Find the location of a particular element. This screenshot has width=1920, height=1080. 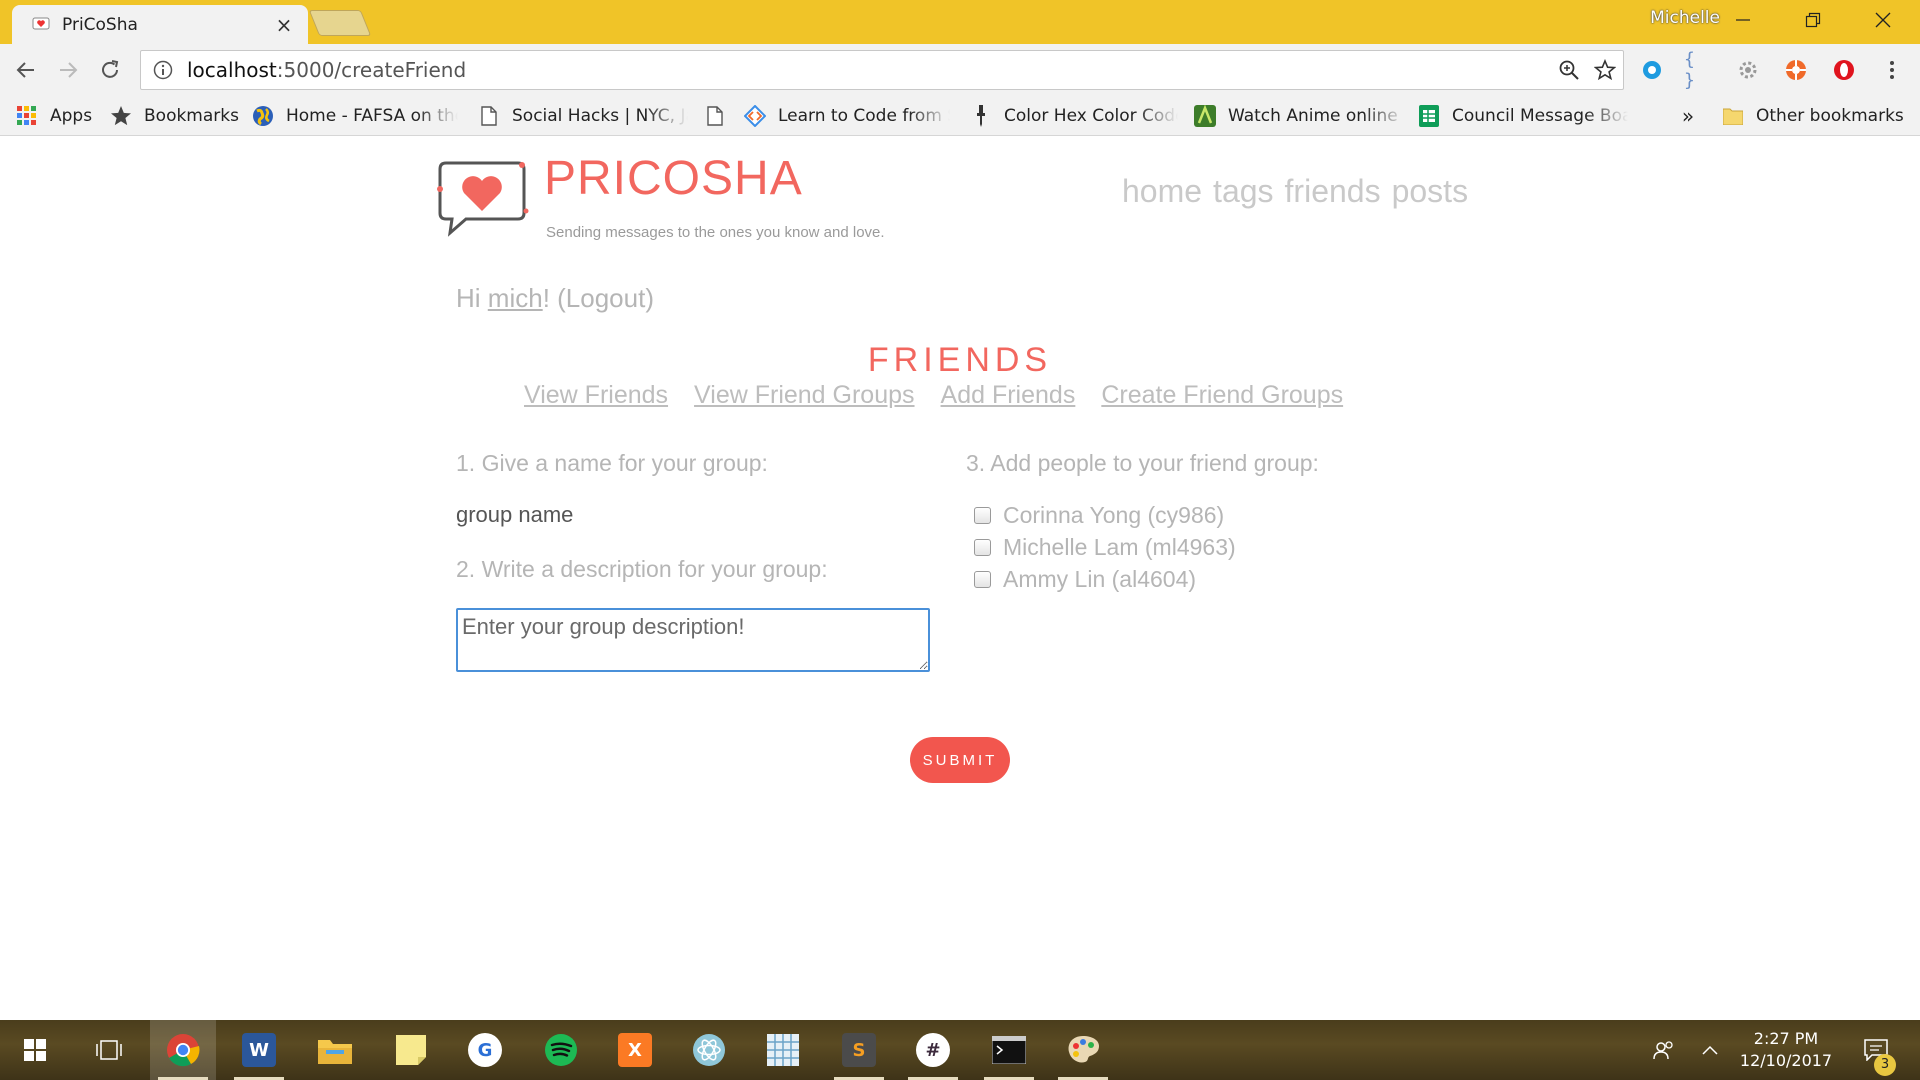

bookmark-label: Bookmarks is located at coordinates (191, 116).